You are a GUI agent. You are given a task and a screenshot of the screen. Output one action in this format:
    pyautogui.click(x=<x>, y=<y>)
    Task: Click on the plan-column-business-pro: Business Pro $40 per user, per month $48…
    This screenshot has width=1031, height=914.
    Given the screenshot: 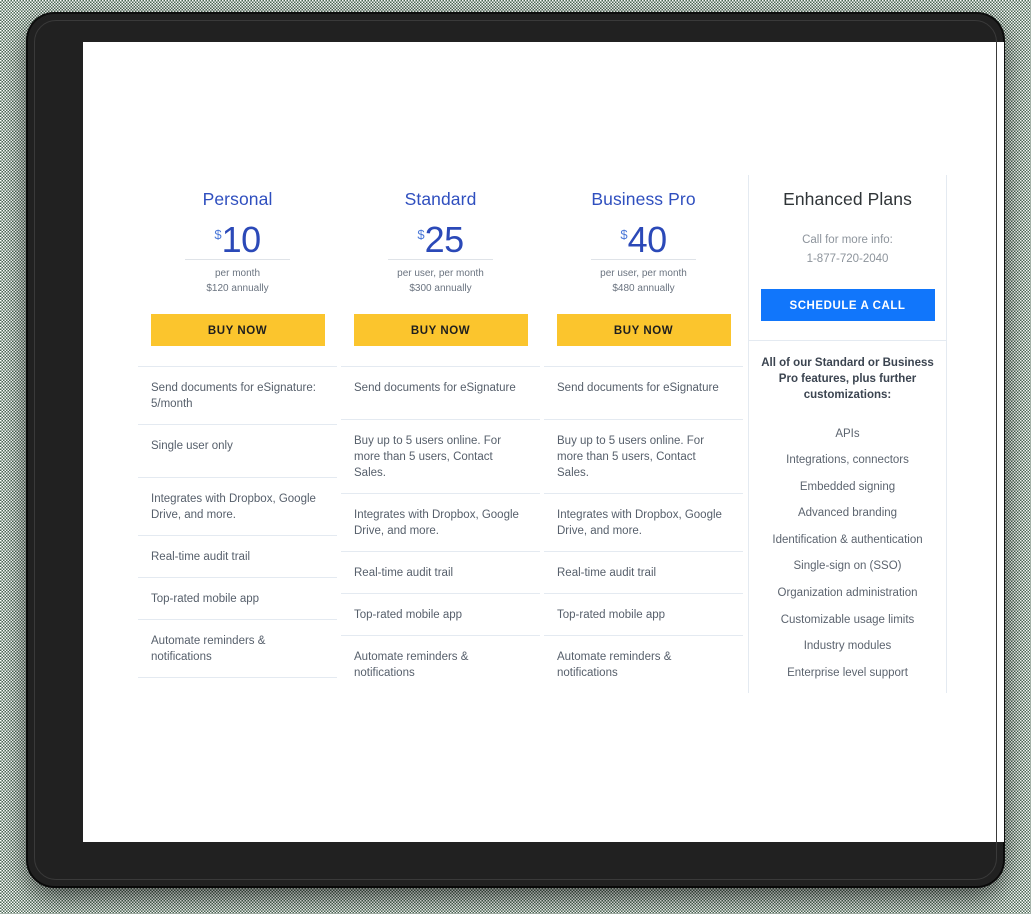 What is the action you would take?
    pyautogui.click(x=643, y=434)
    